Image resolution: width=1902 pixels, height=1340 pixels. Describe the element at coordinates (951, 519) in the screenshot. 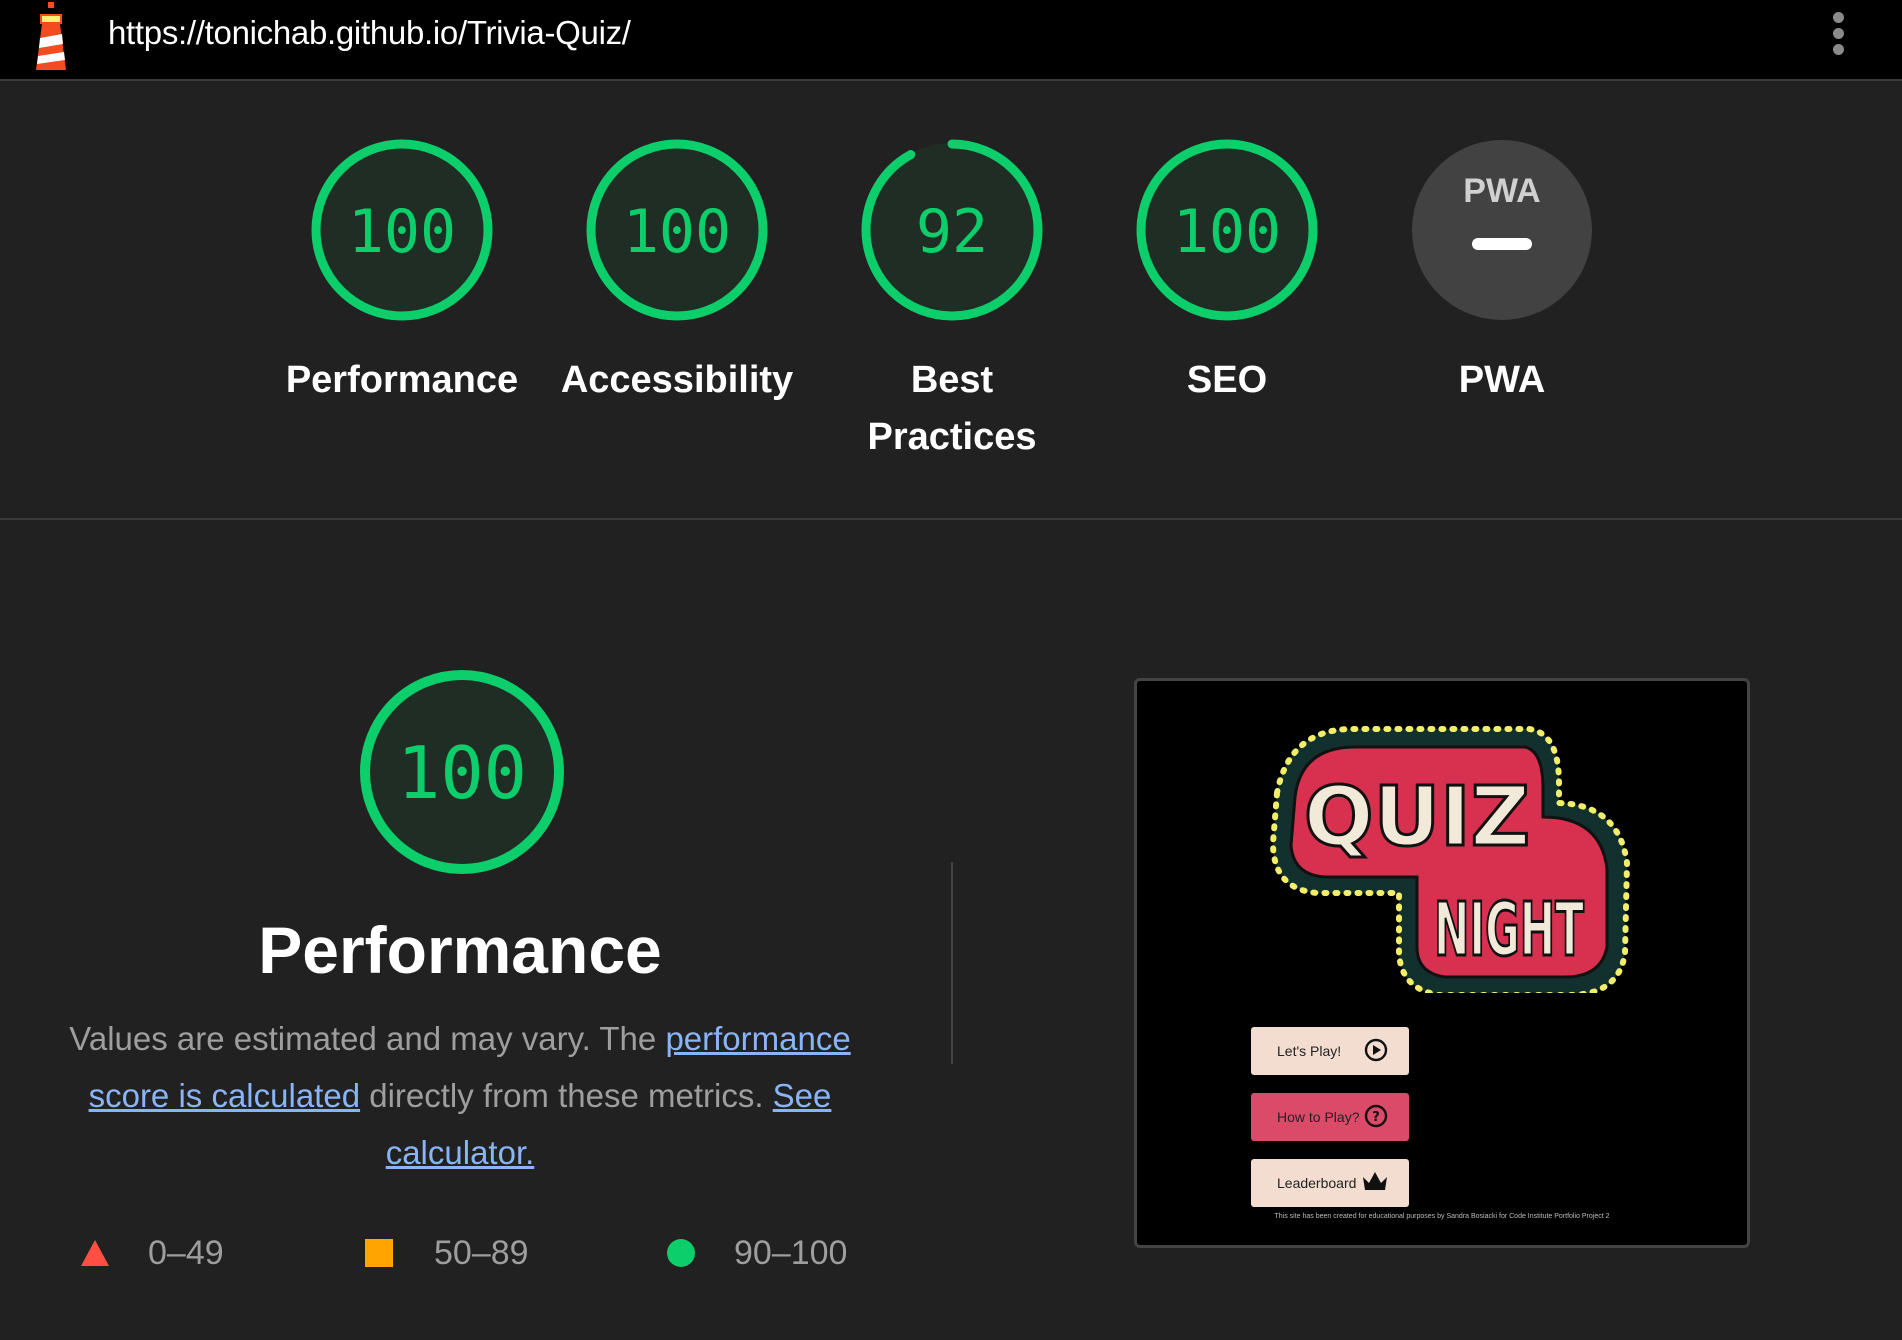

I see `section-divider` at that location.